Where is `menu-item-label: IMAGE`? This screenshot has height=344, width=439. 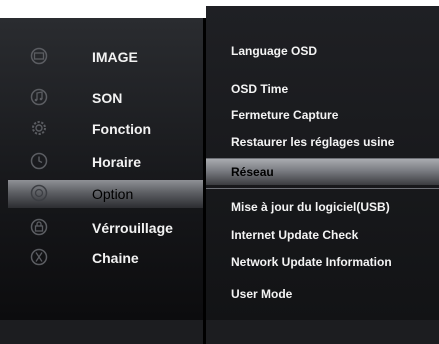 menu-item-label: IMAGE is located at coordinates (115, 57).